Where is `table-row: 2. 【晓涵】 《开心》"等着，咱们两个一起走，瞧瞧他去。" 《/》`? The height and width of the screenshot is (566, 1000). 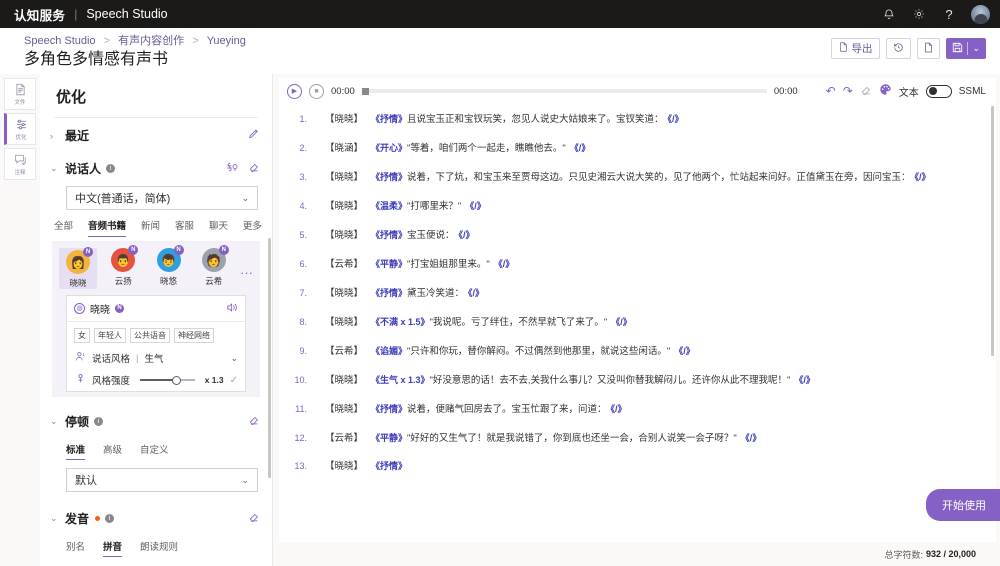 table-row: 2. 【晓涵】 《开心》"等着，咱们两个一起走，瞧瞧他去。" 《/》 is located at coordinates (637, 147).